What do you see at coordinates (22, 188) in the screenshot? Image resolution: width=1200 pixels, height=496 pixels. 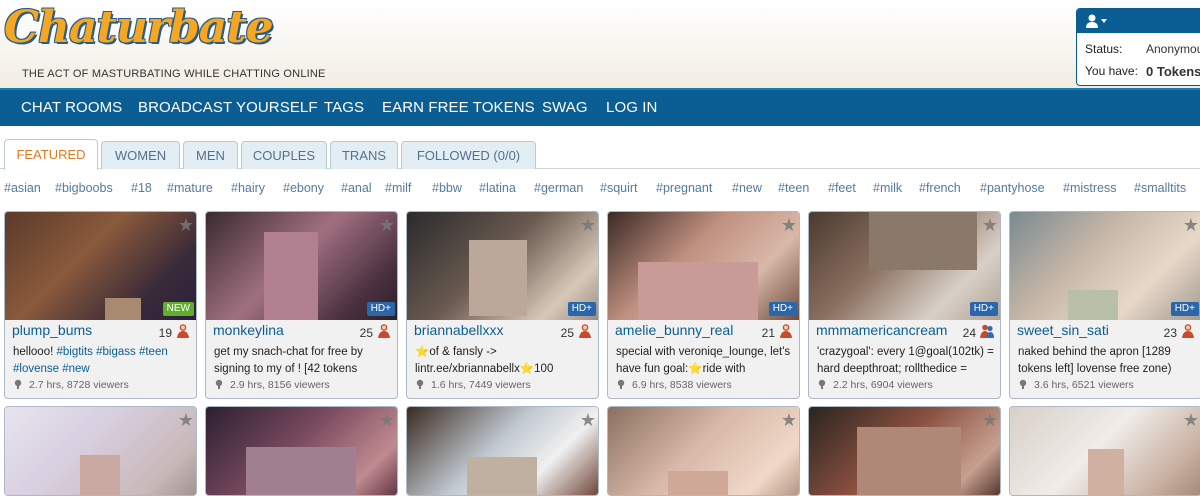 I see `hashtag-link: #asian` at bounding box center [22, 188].